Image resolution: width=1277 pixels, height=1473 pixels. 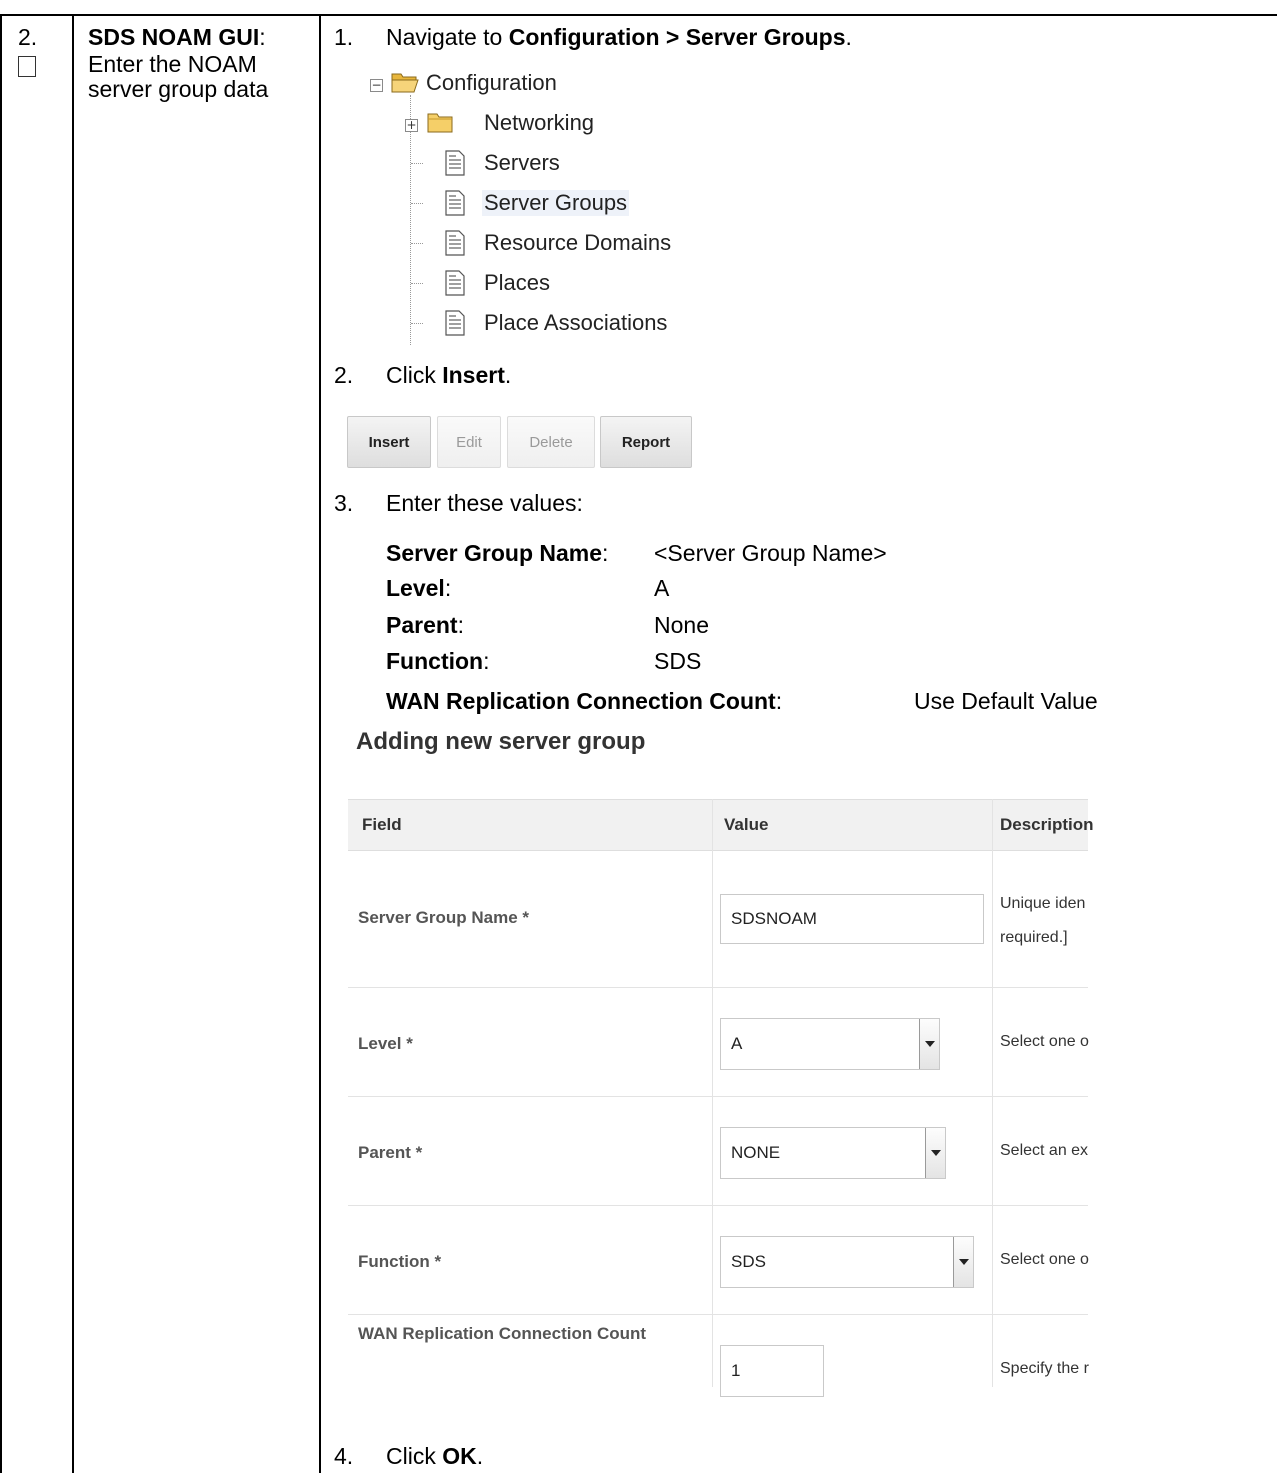 I want to click on description-wan-count: Specify the r, so click(x=1044, y=1368).